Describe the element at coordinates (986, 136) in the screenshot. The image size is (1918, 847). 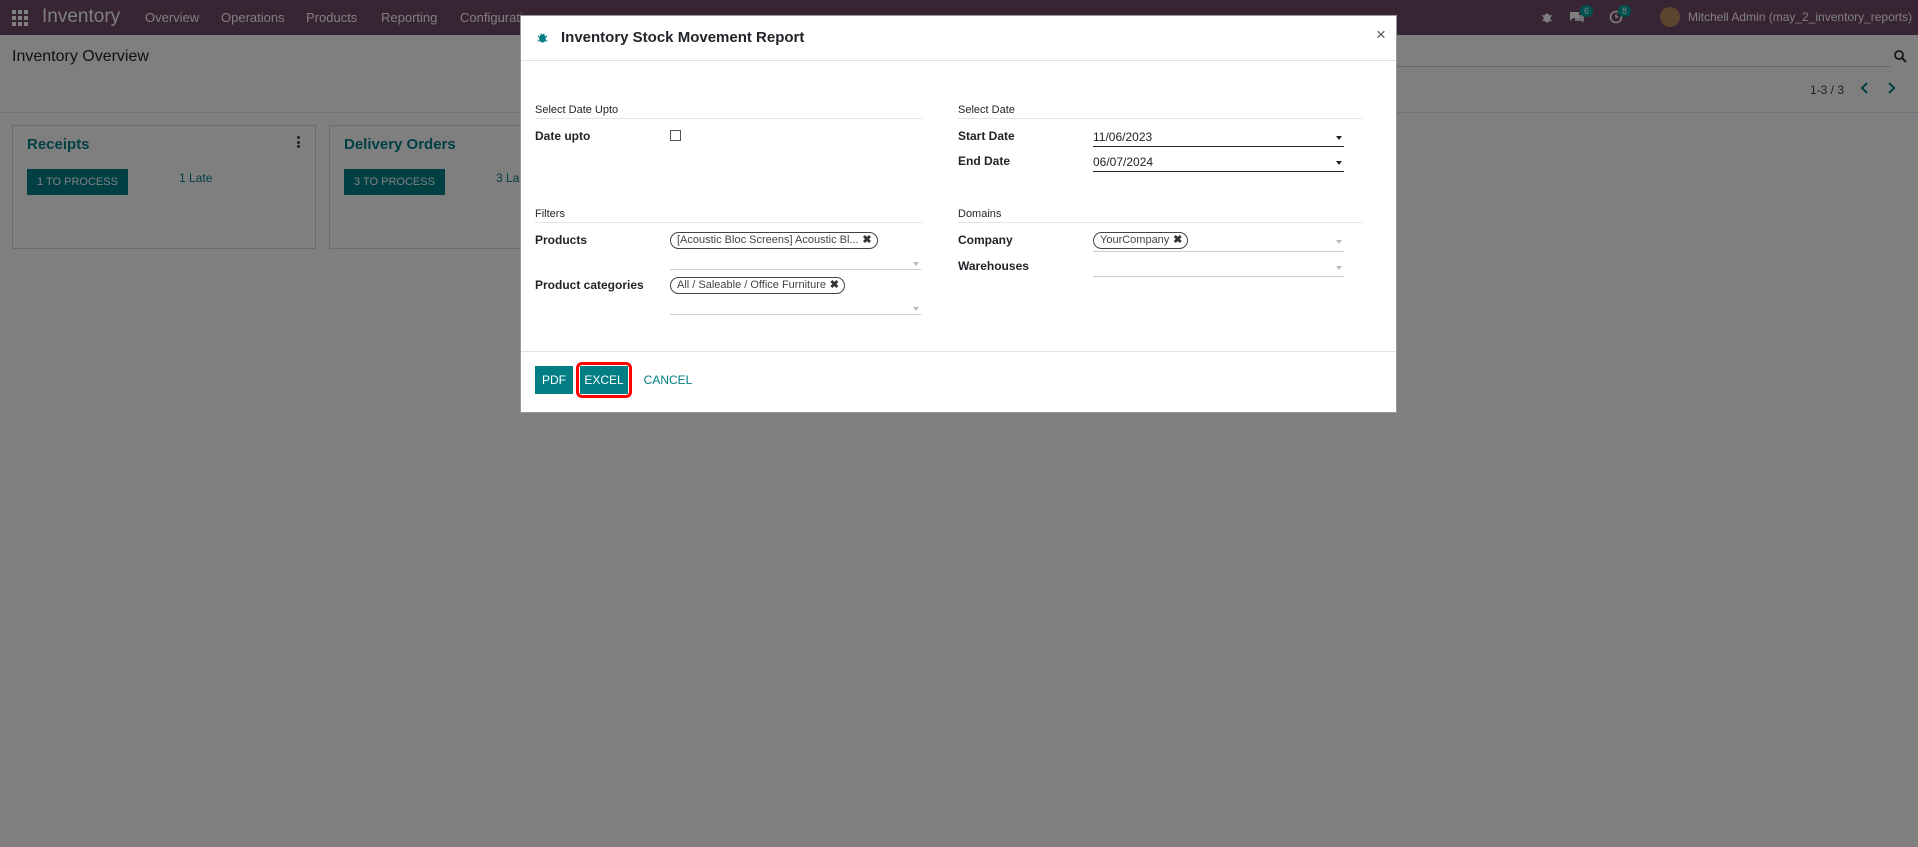
I see `start-date-label: Start Date` at that location.